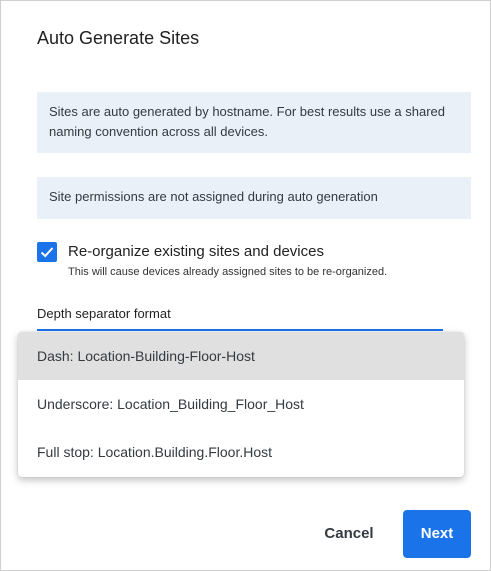 Image resolution: width=491 pixels, height=571 pixels. Describe the element at coordinates (104, 313) in the screenshot. I see `depth-separator-label: Depth separator format` at that location.